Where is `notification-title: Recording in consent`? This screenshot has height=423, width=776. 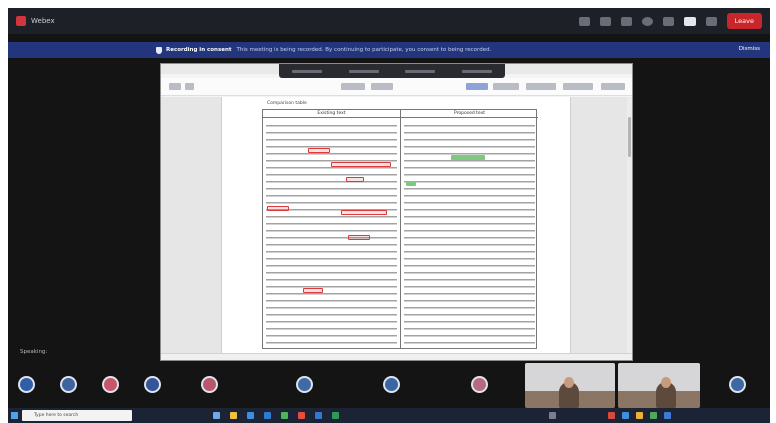
notification-title: Recording in consent is located at coordinates (199, 50).